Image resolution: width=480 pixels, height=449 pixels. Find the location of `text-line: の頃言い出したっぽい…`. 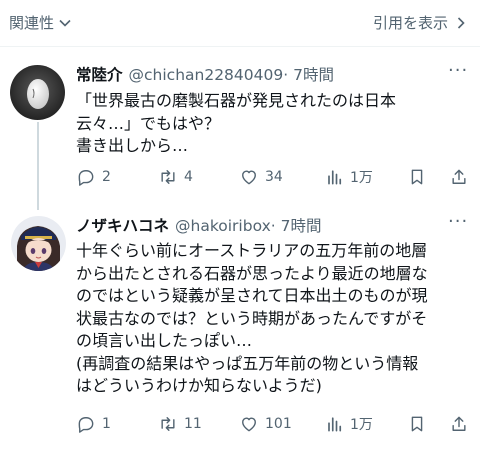

text-line: の頃言い出したっぽい… is located at coordinates (164, 340).